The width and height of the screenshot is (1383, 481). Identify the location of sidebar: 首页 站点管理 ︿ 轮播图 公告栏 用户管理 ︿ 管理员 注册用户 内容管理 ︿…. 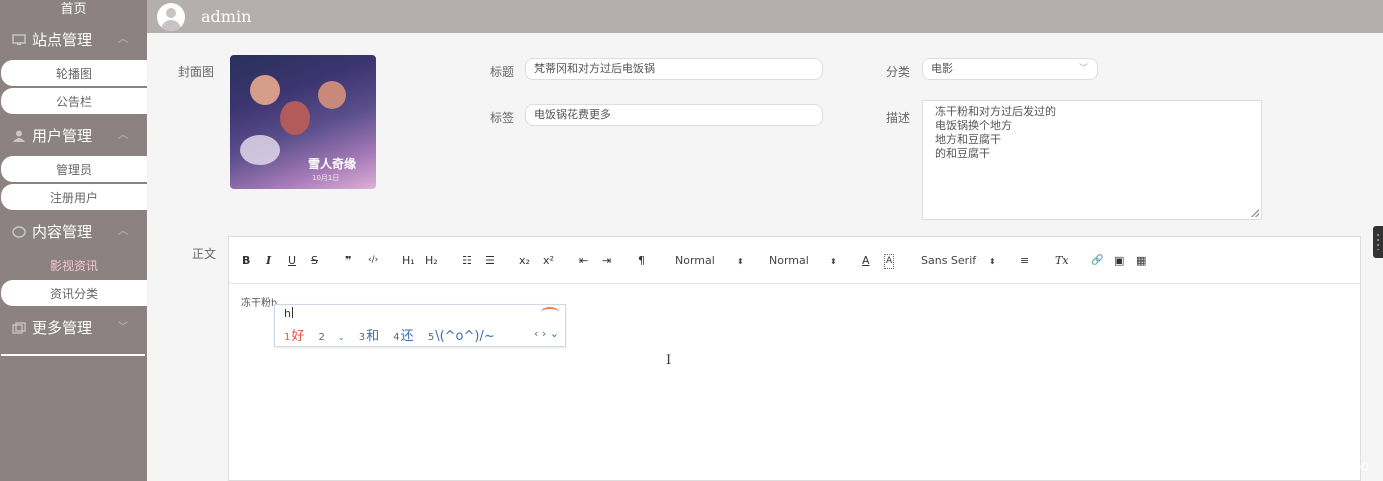
(73, 240).